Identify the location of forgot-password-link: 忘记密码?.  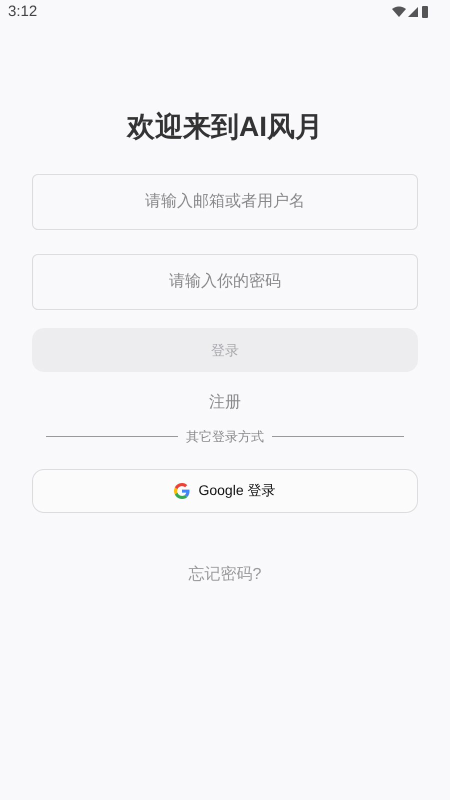
(225, 574).